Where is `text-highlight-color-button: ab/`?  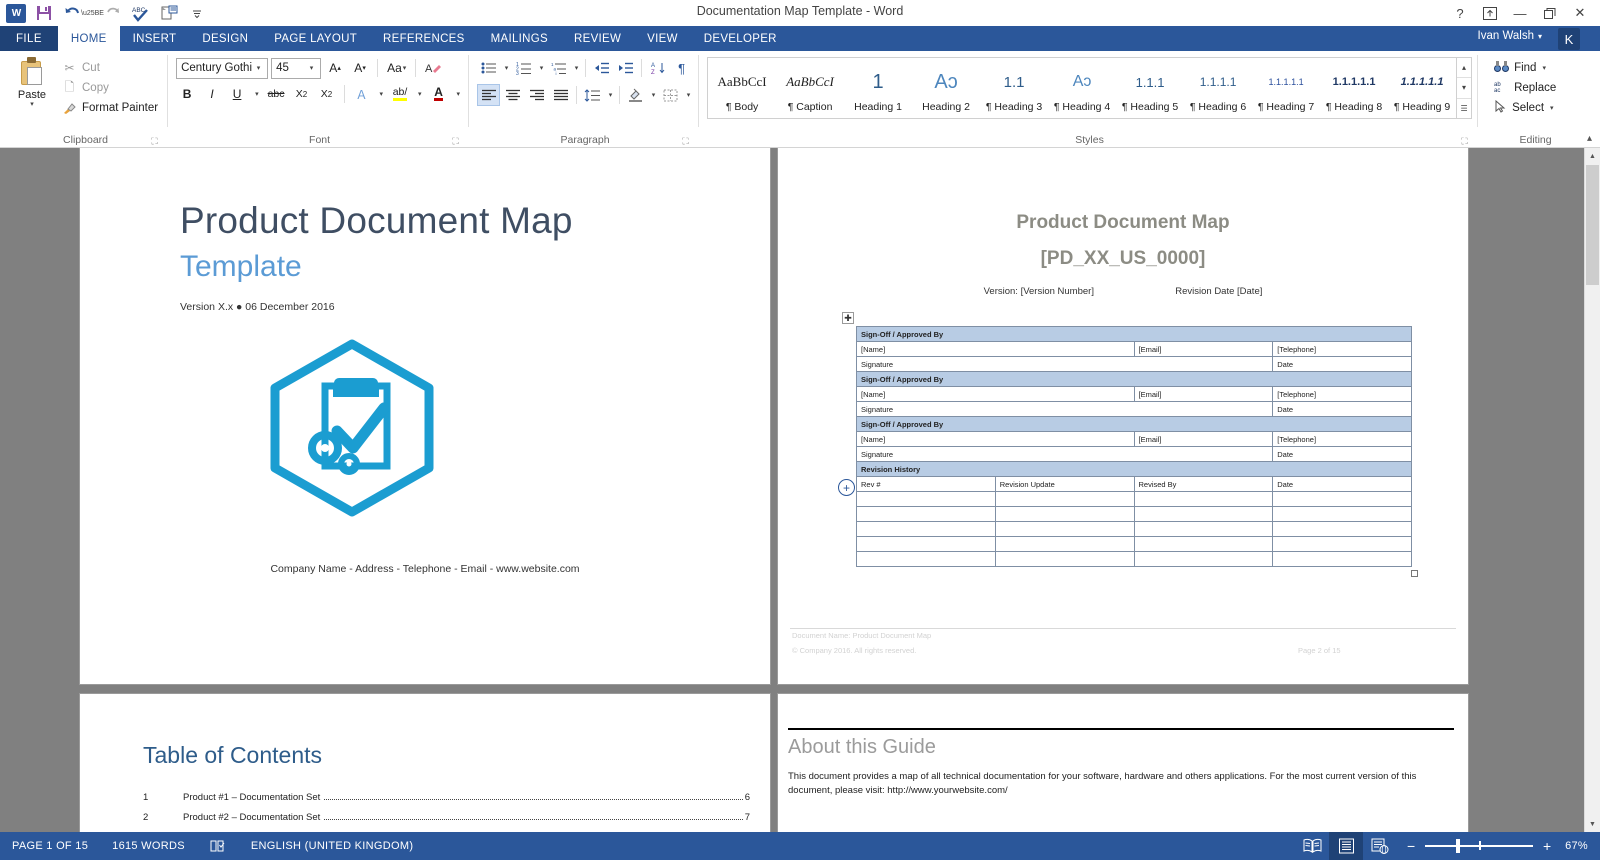 text-highlight-color-button: ab/ is located at coordinates (400, 94).